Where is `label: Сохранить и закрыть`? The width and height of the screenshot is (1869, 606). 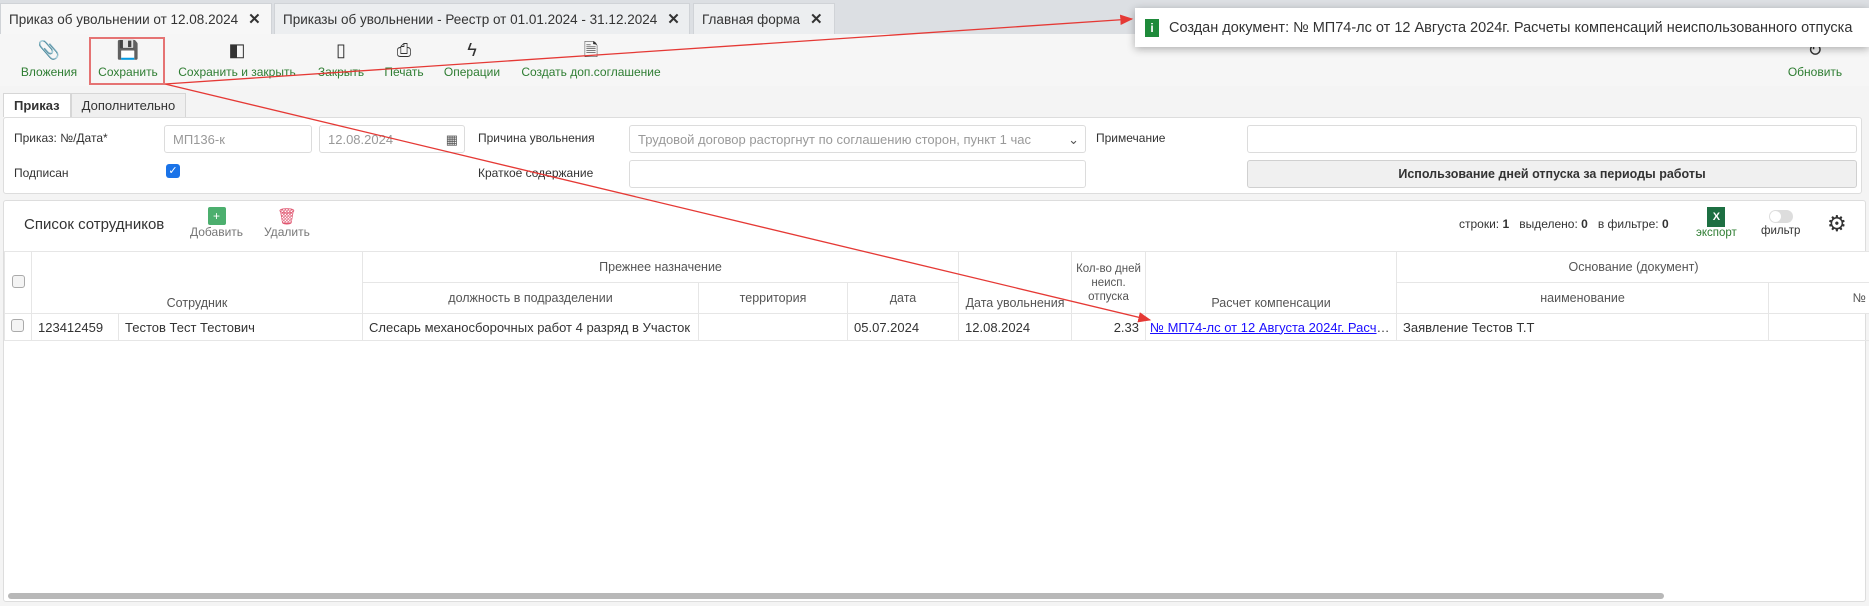 label: Сохранить и закрыть is located at coordinates (237, 72).